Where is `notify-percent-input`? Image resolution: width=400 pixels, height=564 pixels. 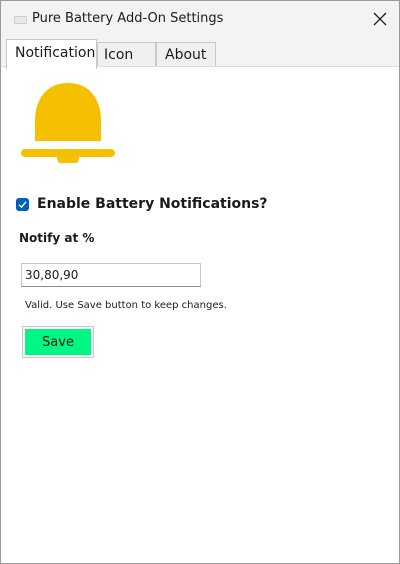 notify-percent-input is located at coordinates (111, 275).